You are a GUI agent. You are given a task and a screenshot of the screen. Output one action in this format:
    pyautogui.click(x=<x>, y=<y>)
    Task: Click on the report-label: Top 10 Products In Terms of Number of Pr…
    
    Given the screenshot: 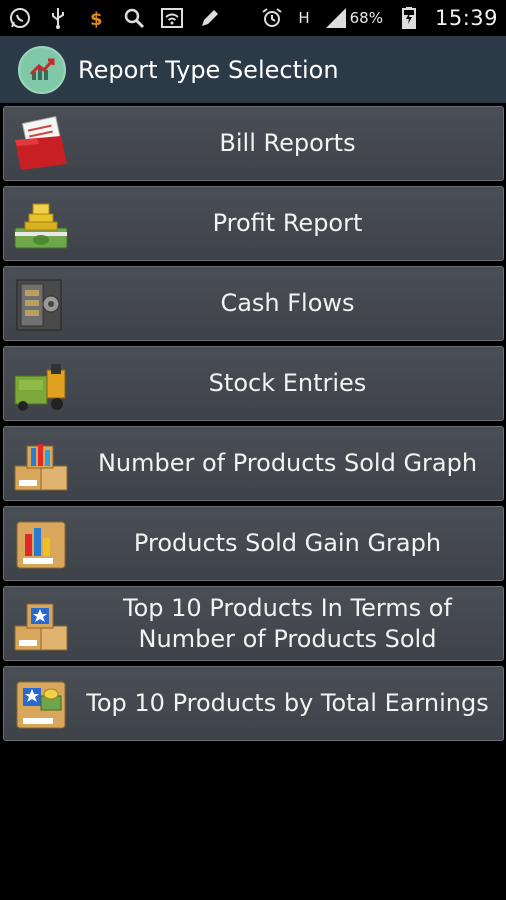 What is the action you would take?
    pyautogui.click(x=287, y=623)
    